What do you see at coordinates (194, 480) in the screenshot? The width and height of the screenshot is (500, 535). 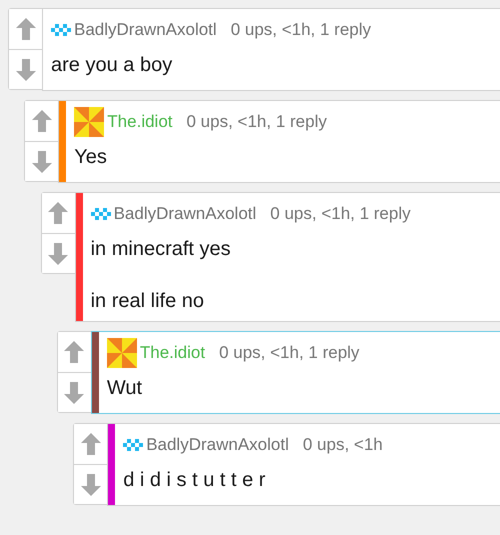 I see `comment-text: d i d i s t u t t e r` at bounding box center [194, 480].